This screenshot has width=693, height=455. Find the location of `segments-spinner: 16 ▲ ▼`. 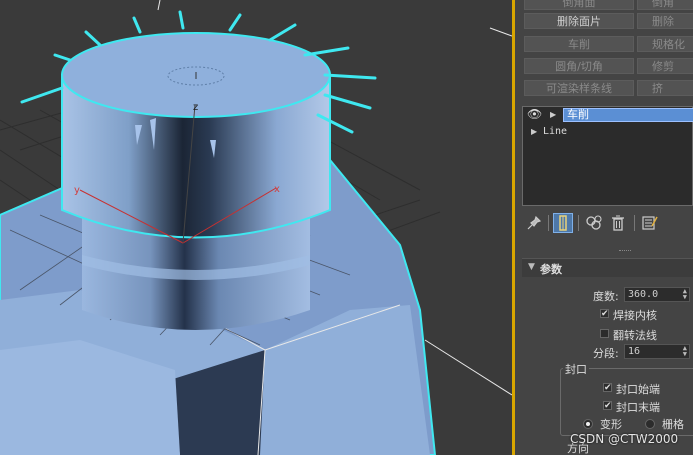

segments-spinner: 16 ▲ ▼ is located at coordinates (657, 351).